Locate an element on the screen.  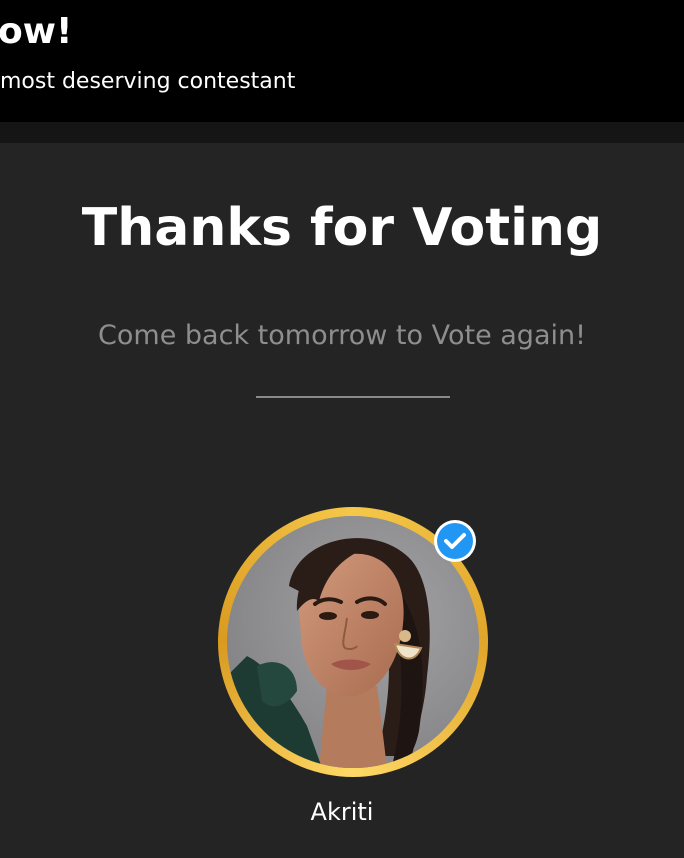
contestant-avatar is located at coordinates (353, 642).